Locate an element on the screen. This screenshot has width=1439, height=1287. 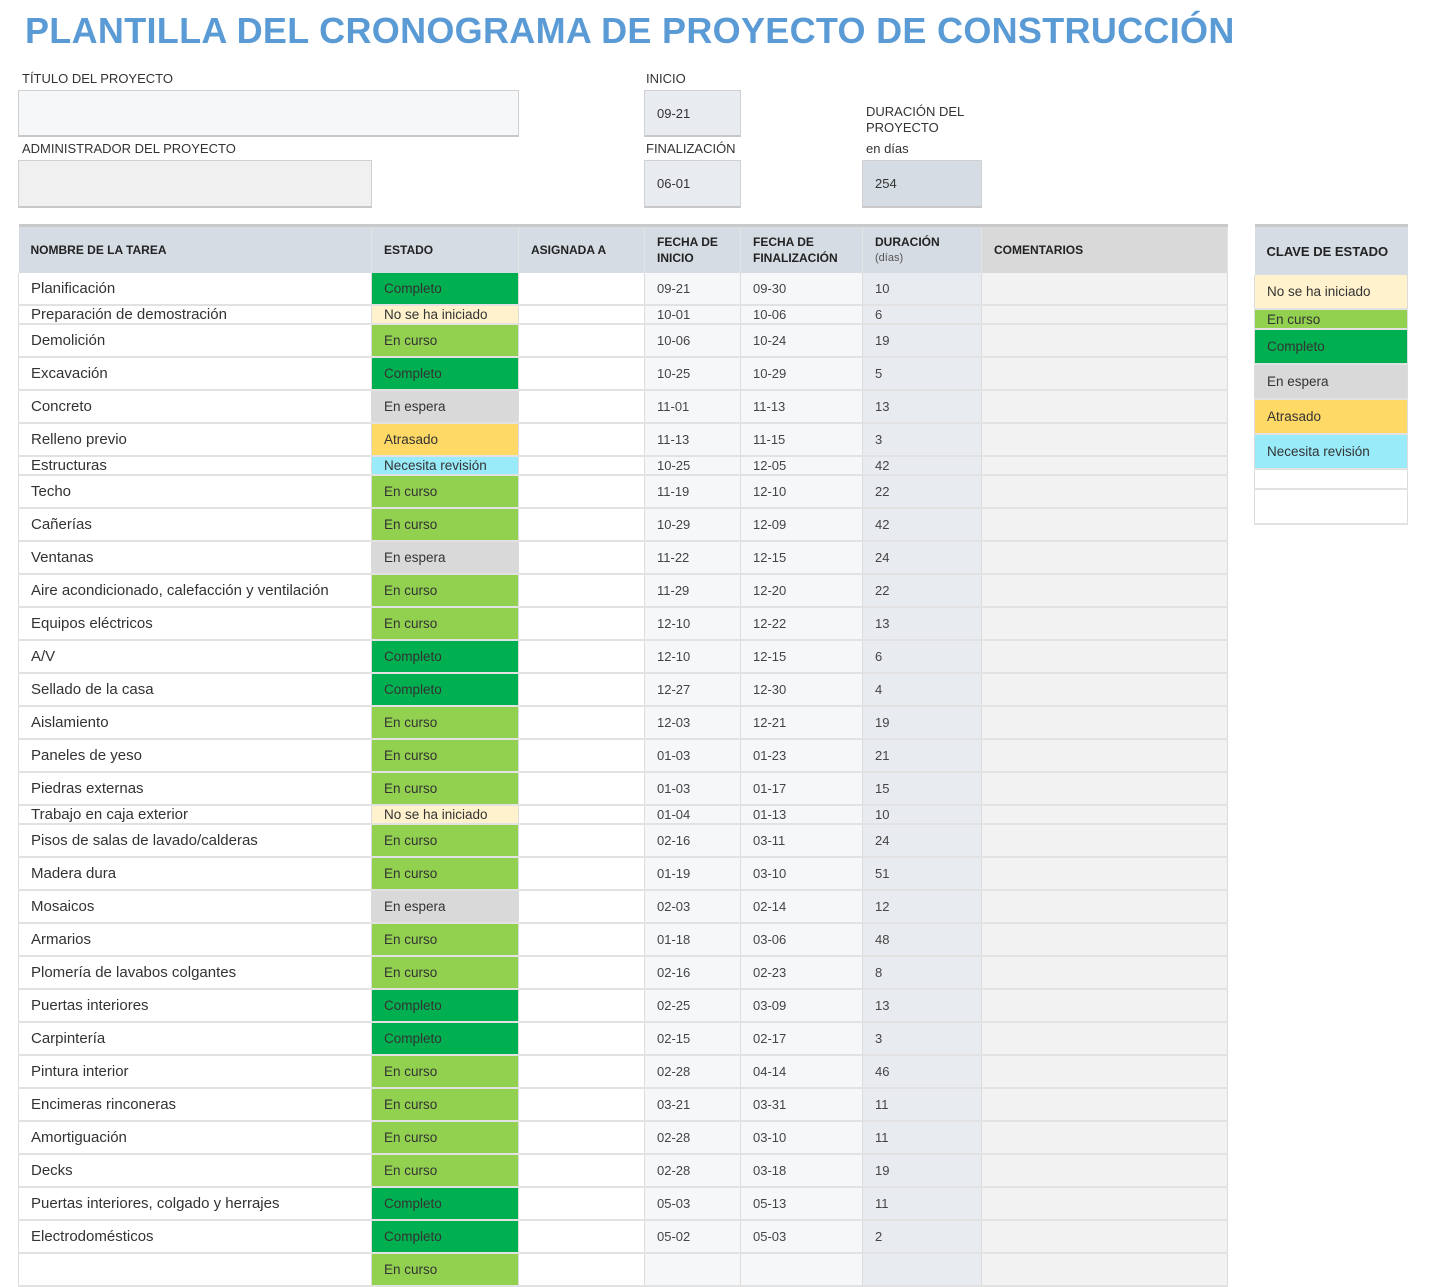
task-name-cell: Plomería de lavabos colgantes is located at coordinates (195, 973).